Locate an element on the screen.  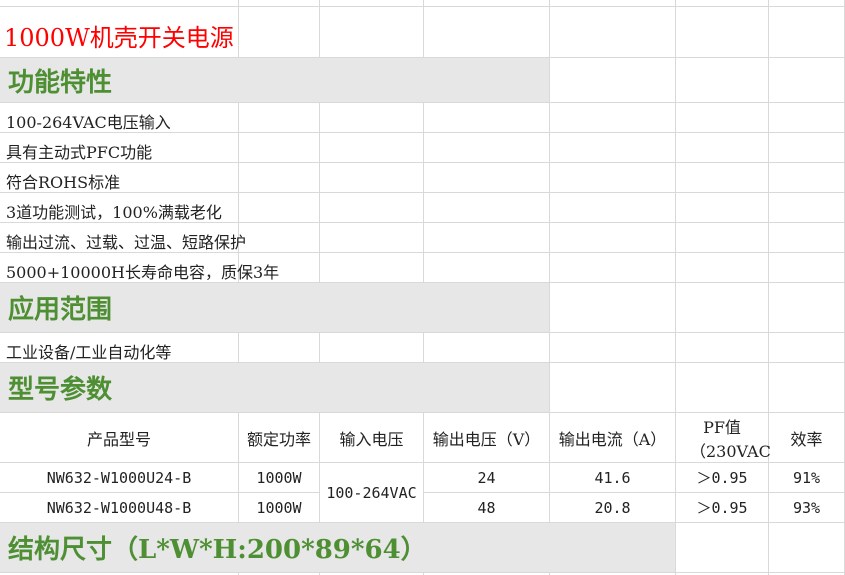
header-pf-condition: （230VAC is located at coordinates (730, 451).